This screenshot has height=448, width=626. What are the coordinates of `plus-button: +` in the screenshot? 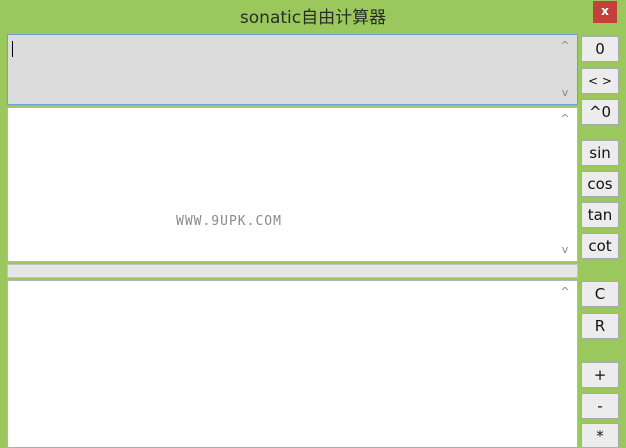 It's located at (600, 375).